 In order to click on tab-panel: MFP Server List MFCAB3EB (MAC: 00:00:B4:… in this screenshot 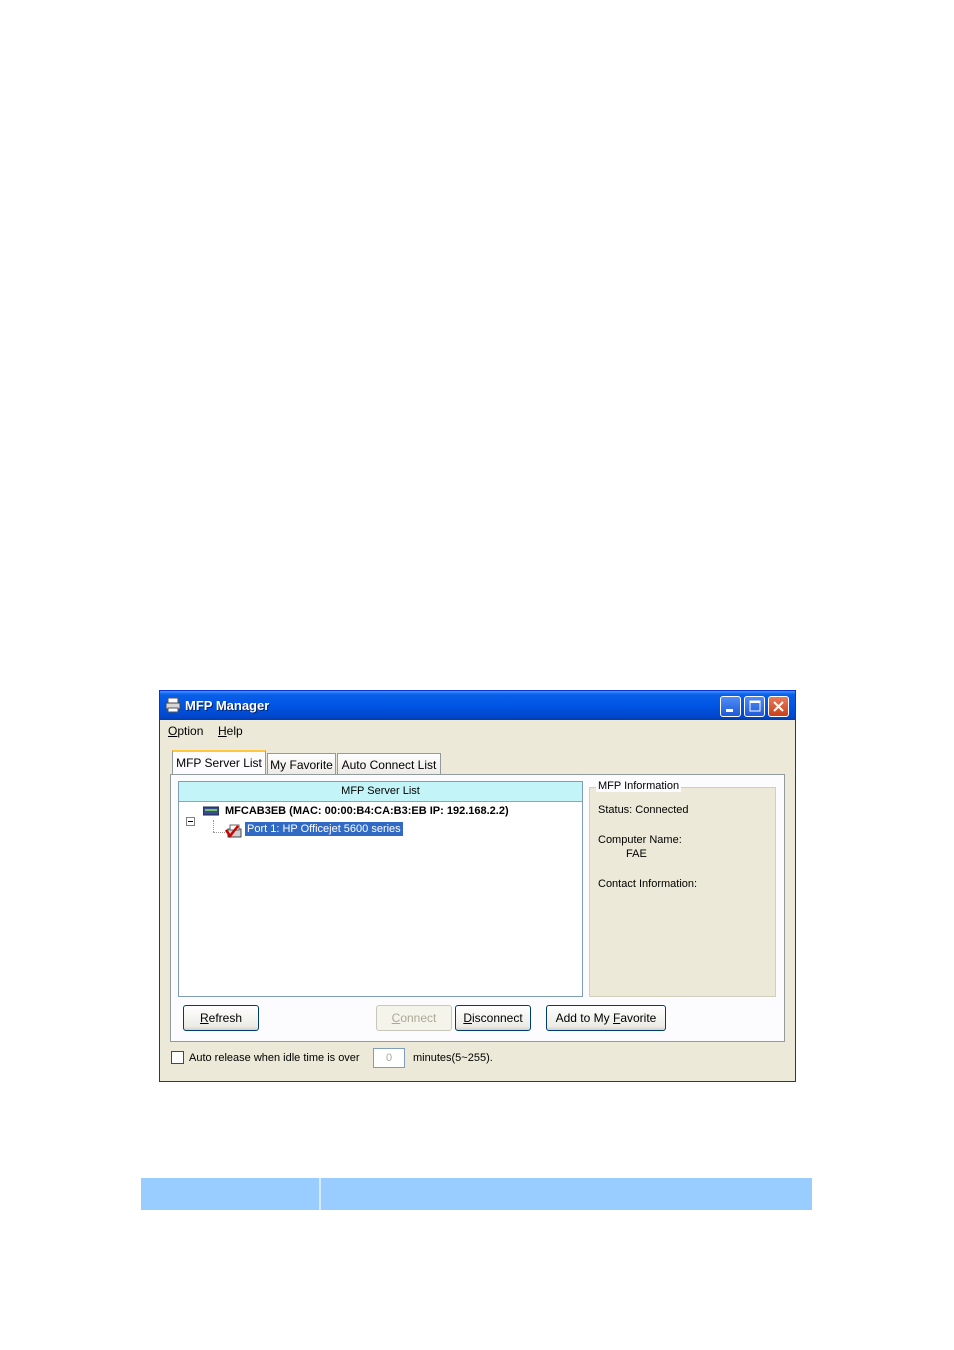, I will do `click(477, 908)`.